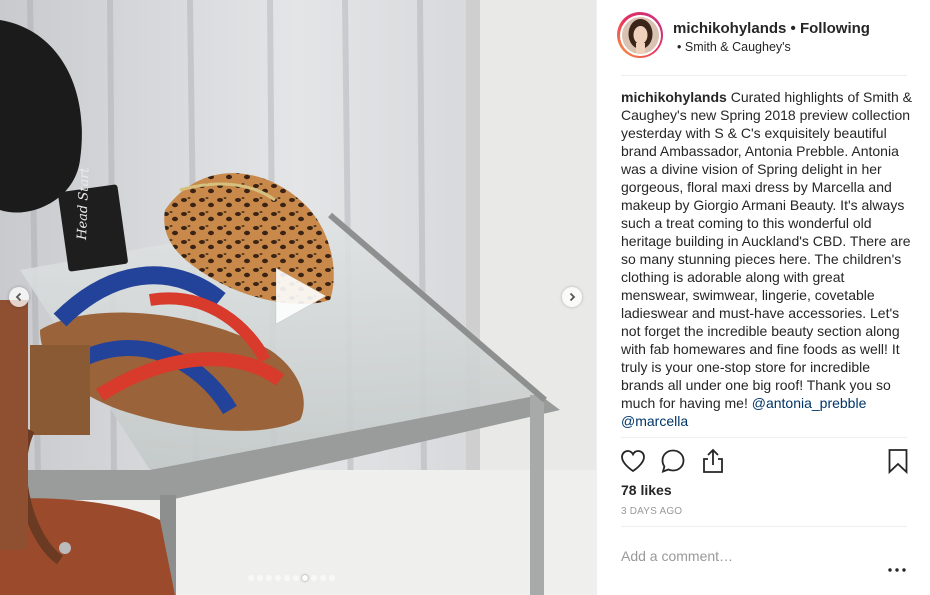 The width and height of the screenshot is (930, 595). I want to click on more-options-button, so click(897, 570).